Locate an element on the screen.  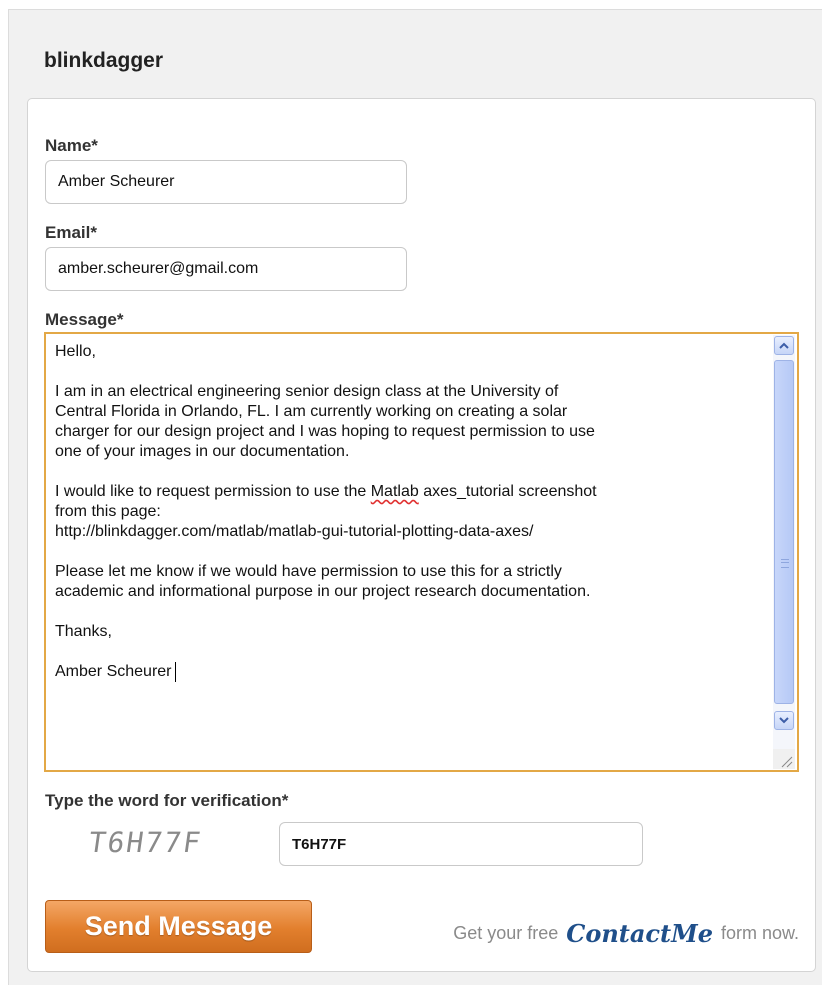
message-scrollbar is located at coordinates (784, 544).